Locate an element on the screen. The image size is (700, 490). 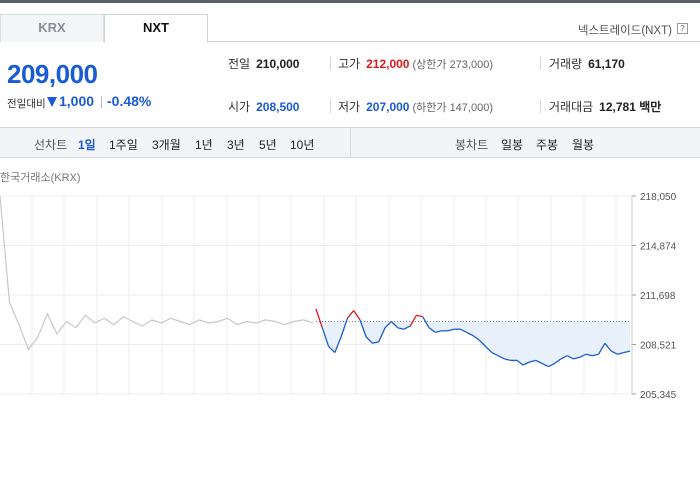
stat-trade-amount: 거래대금 12,781 백만 is located at coordinates (605, 106).